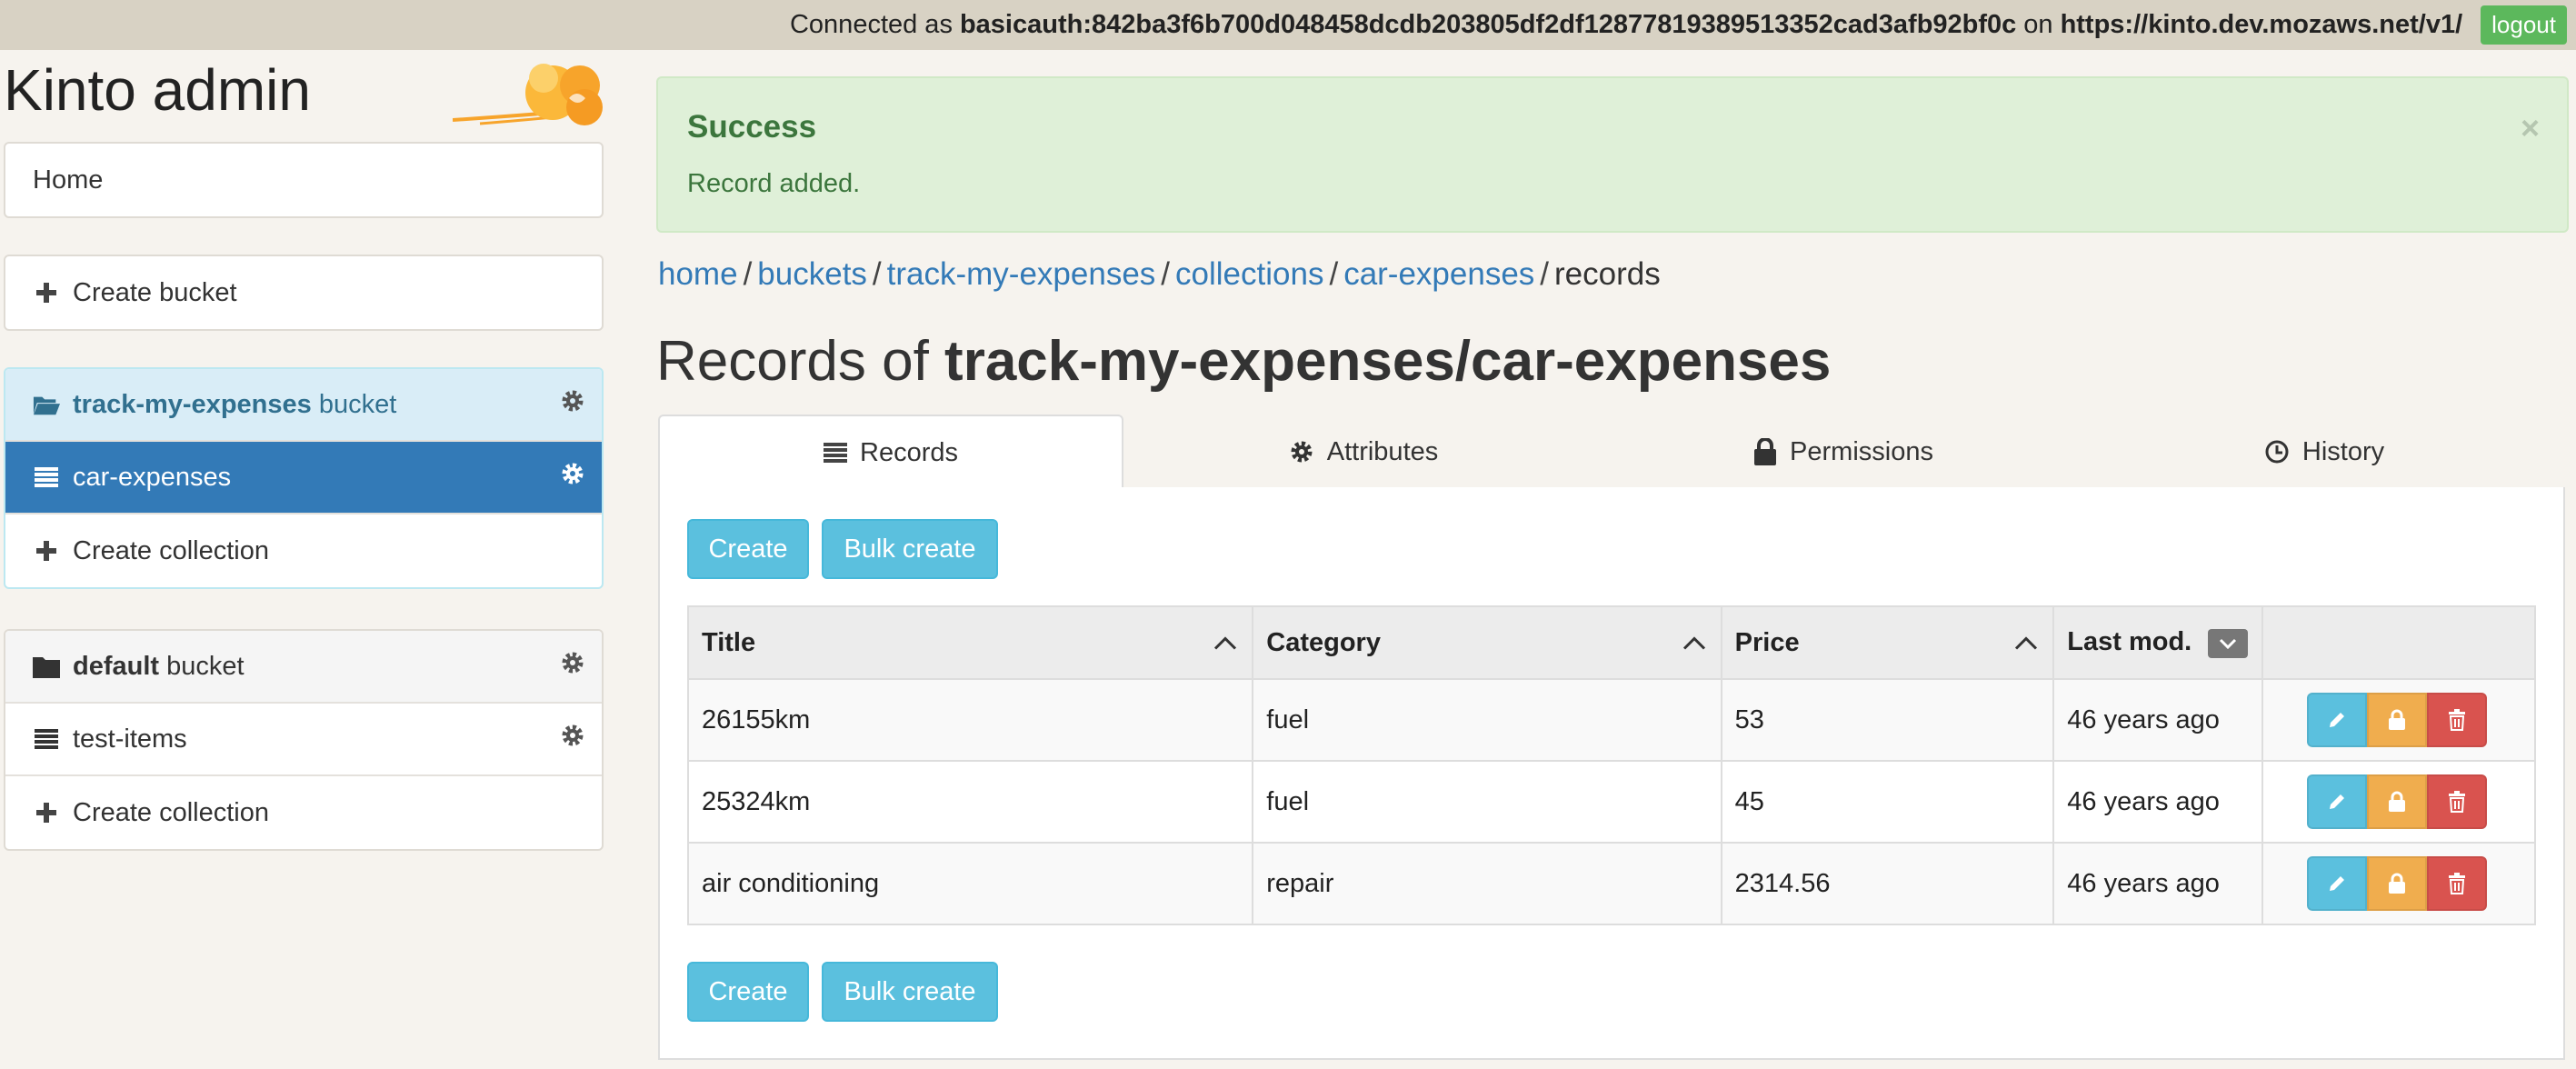 The width and height of the screenshot is (2576, 1069). I want to click on folder-open-icon, so click(46, 404).